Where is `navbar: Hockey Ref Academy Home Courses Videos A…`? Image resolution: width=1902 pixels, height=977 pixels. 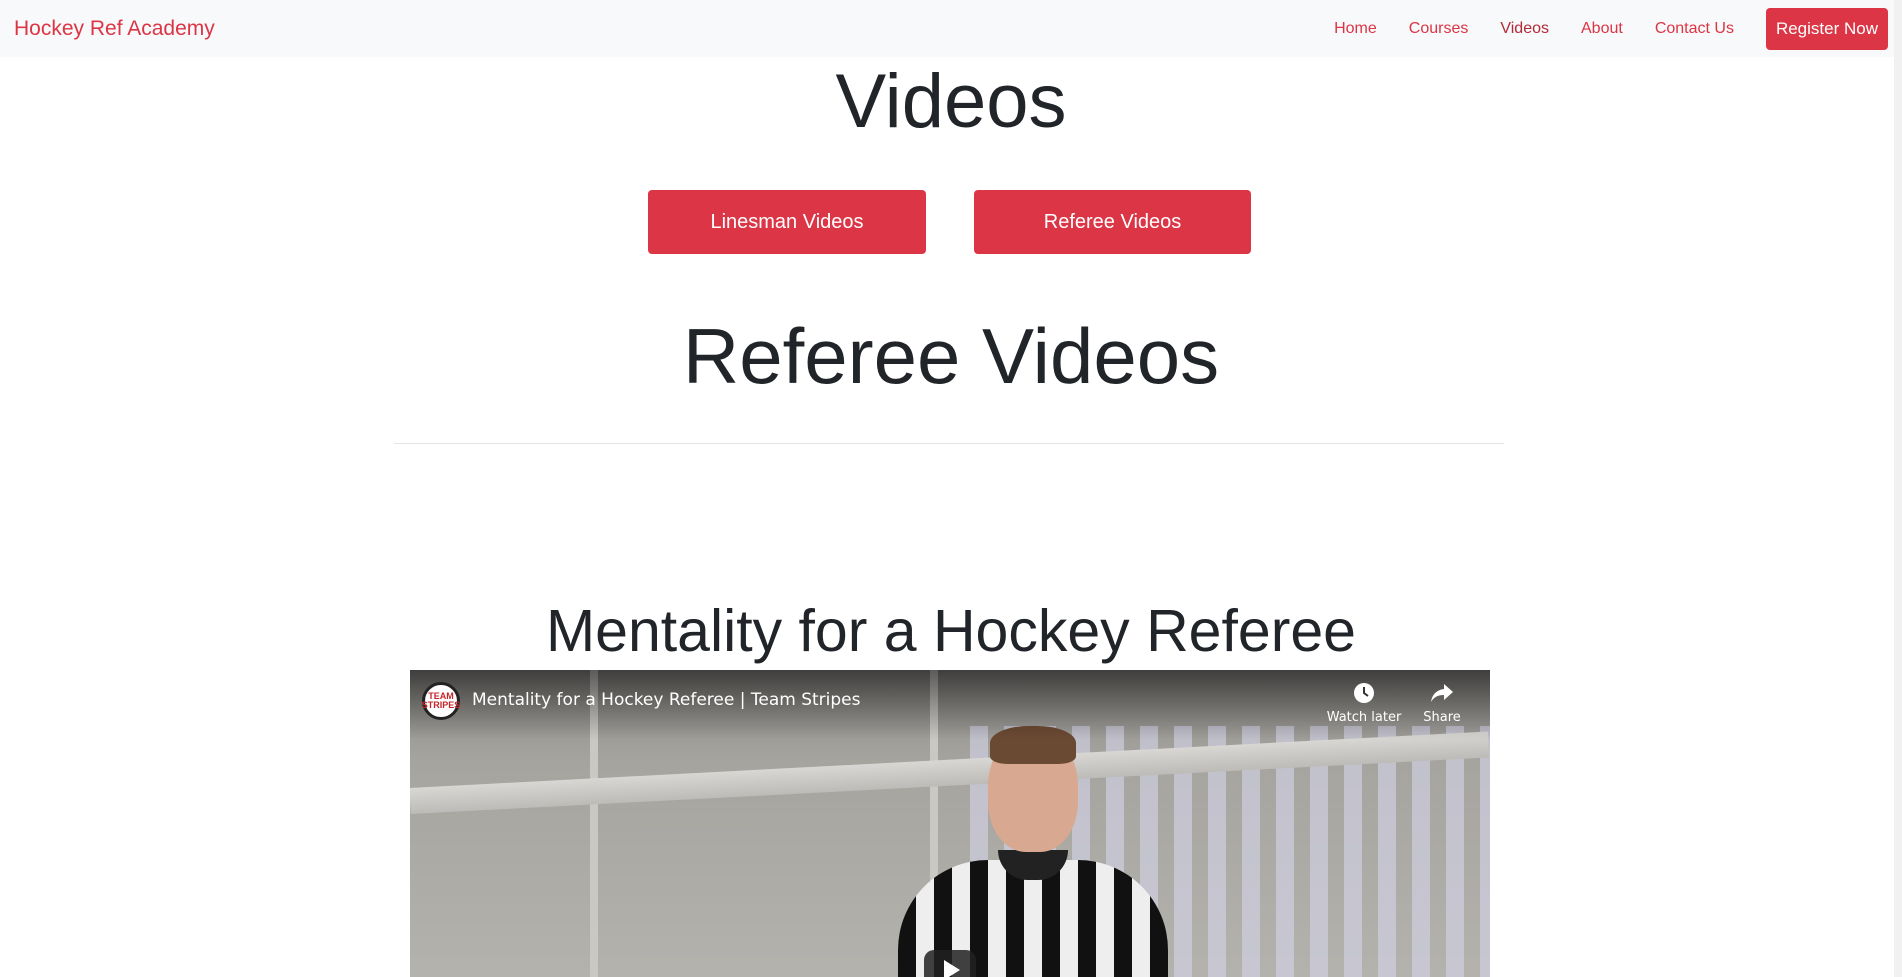 navbar: Hockey Ref Academy Home Courses Videos A… is located at coordinates (951, 28).